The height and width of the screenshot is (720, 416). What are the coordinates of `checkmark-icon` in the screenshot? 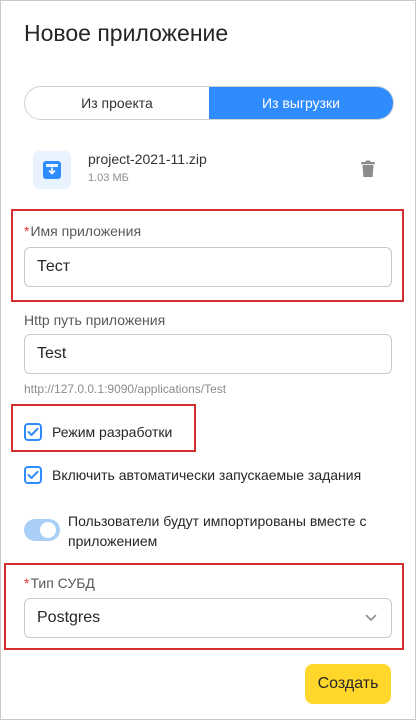 It's located at (33, 474).